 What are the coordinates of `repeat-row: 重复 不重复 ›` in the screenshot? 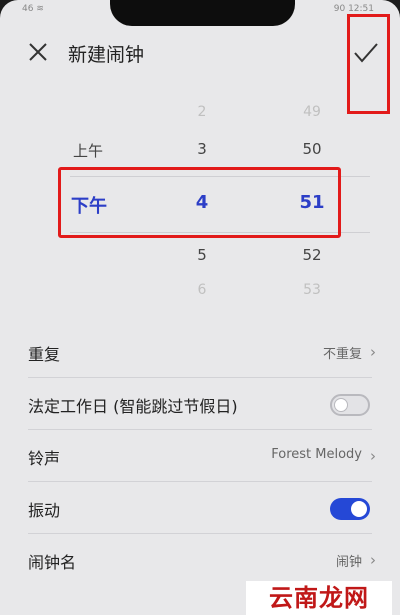 It's located at (200, 352).